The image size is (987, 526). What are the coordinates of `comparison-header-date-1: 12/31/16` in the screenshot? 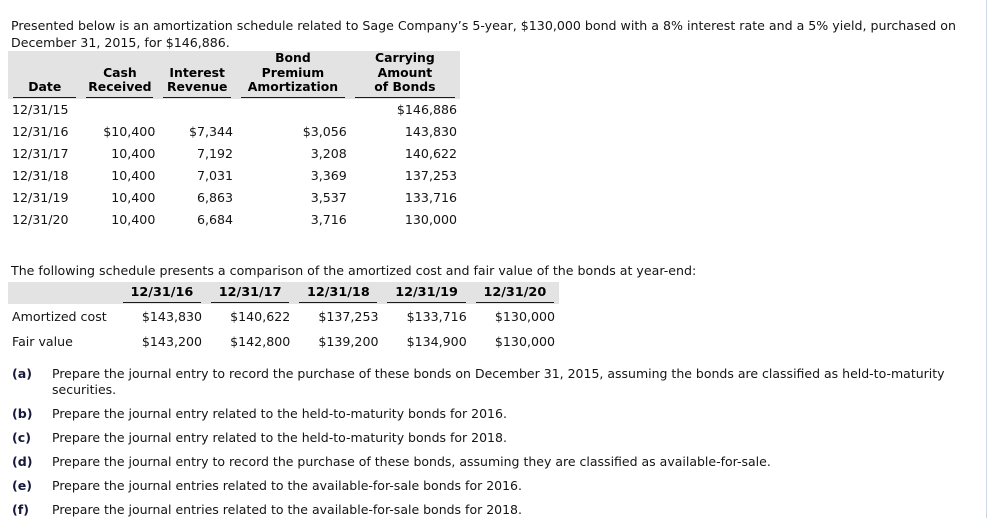 It's located at (161, 293).